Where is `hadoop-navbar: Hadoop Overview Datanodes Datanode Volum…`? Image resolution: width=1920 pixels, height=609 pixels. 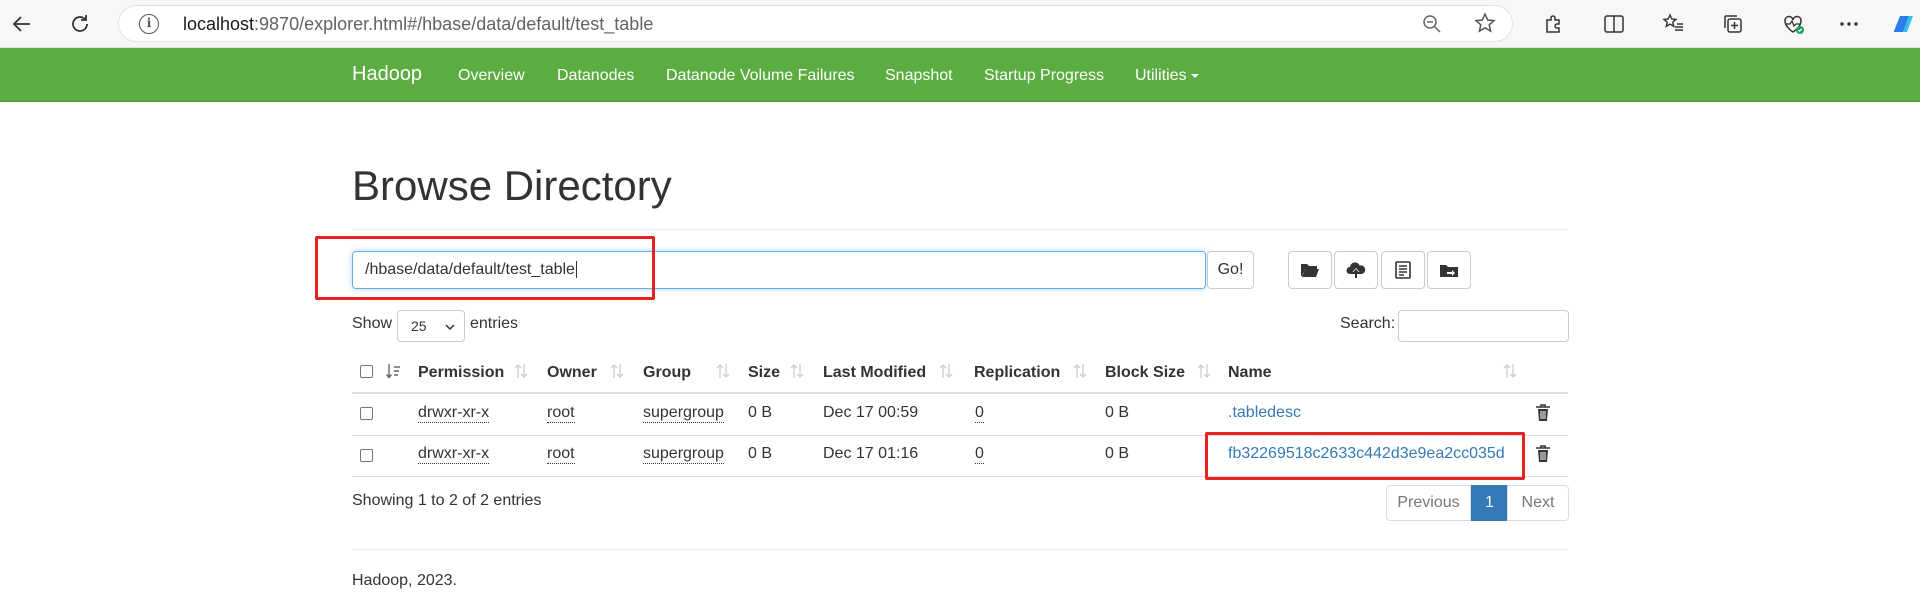
hadoop-navbar: Hadoop Overview Datanodes Datanode Volum… is located at coordinates (960, 75).